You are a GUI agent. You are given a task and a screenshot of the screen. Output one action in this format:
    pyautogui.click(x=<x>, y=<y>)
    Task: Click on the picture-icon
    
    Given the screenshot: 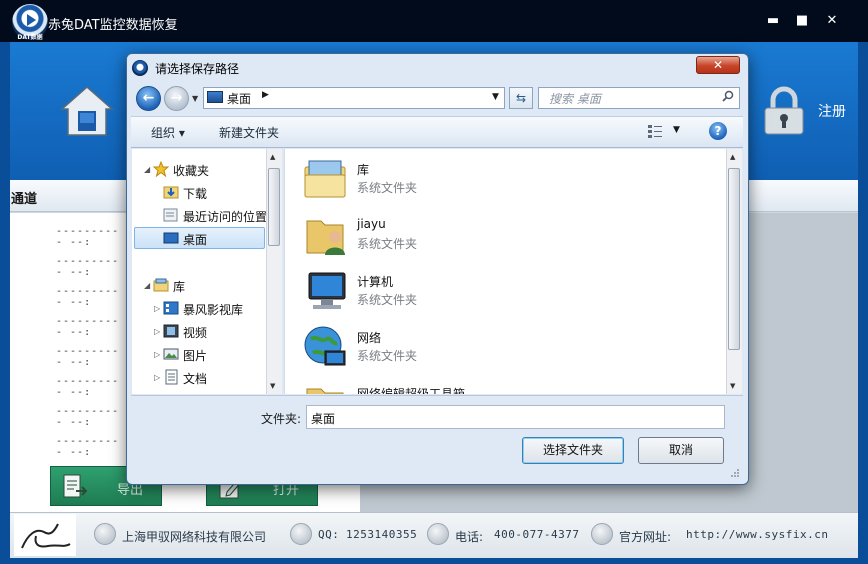 What is the action you would take?
    pyautogui.click(x=171, y=354)
    